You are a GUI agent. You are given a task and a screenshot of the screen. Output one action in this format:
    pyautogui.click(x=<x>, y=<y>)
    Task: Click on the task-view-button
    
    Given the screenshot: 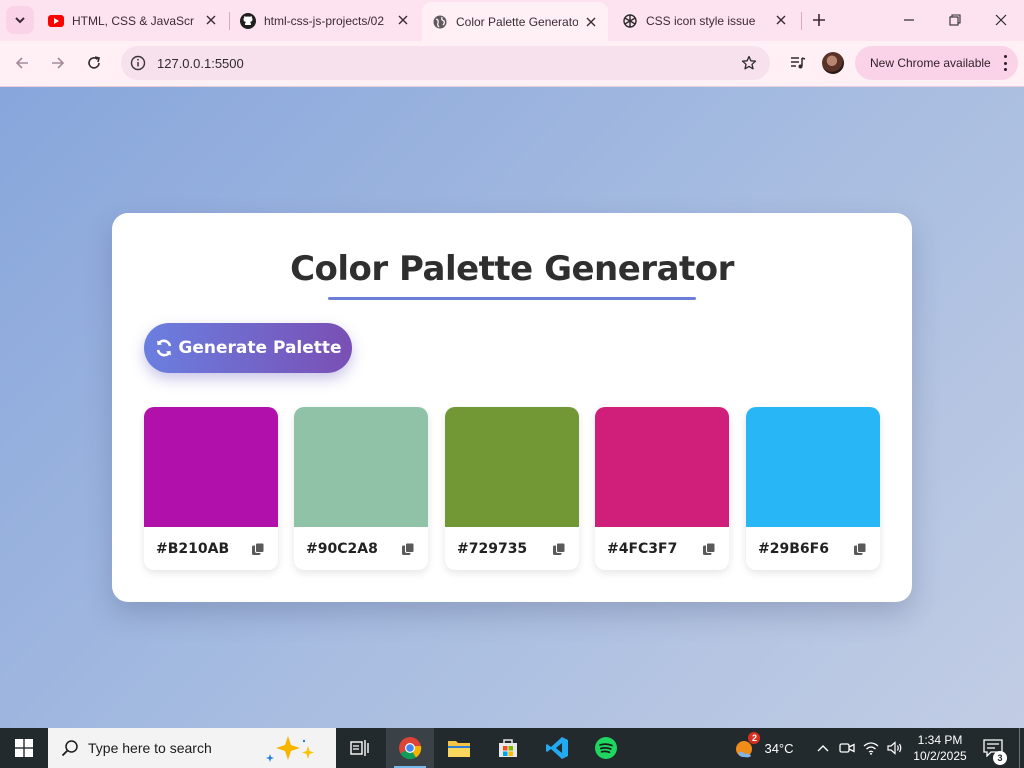 What is the action you would take?
    pyautogui.click(x=360, y=748)
    